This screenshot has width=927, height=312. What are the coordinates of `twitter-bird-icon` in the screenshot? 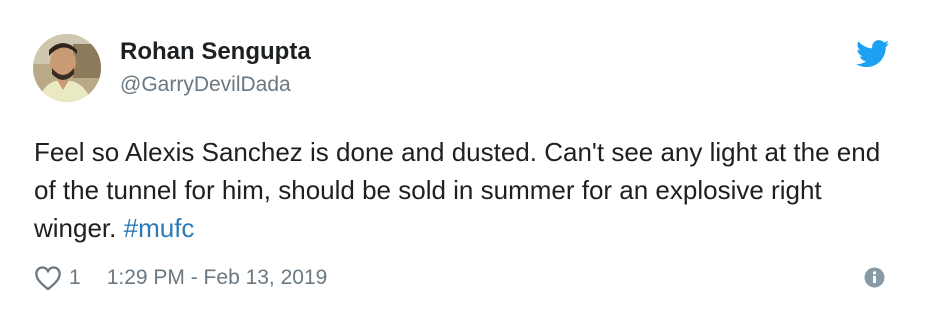 It's located at (873, 54).